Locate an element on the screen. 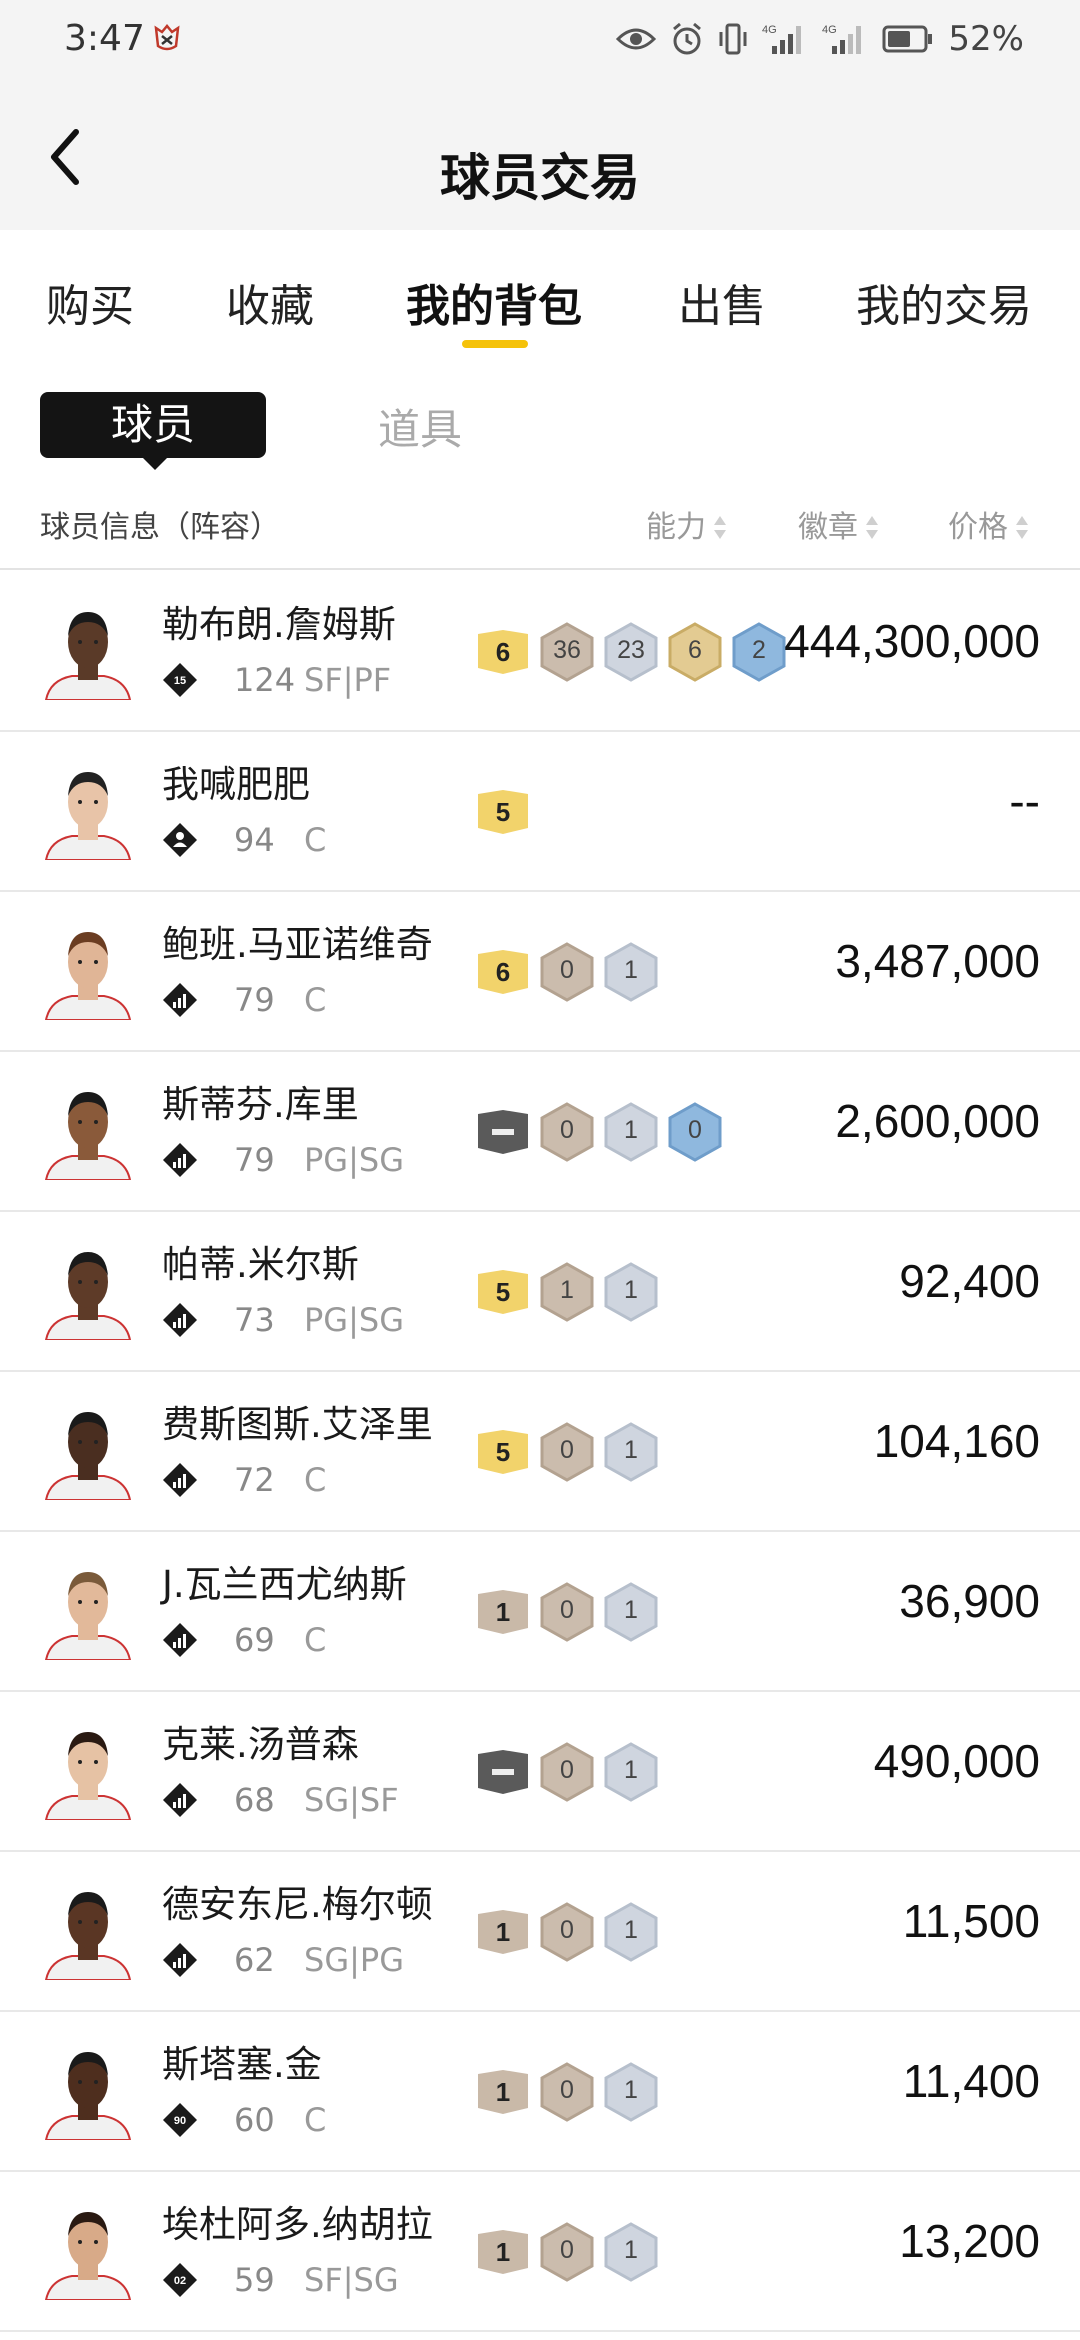  player-meta: 73 PG|SG is located at coordinates (283, 1320).